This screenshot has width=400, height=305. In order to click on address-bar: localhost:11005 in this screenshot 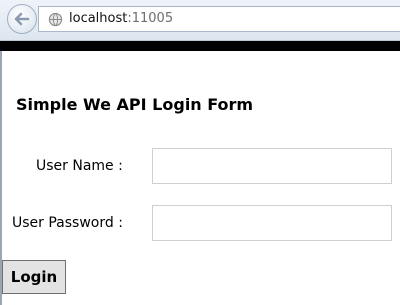, I will do `click(219, 19)`.